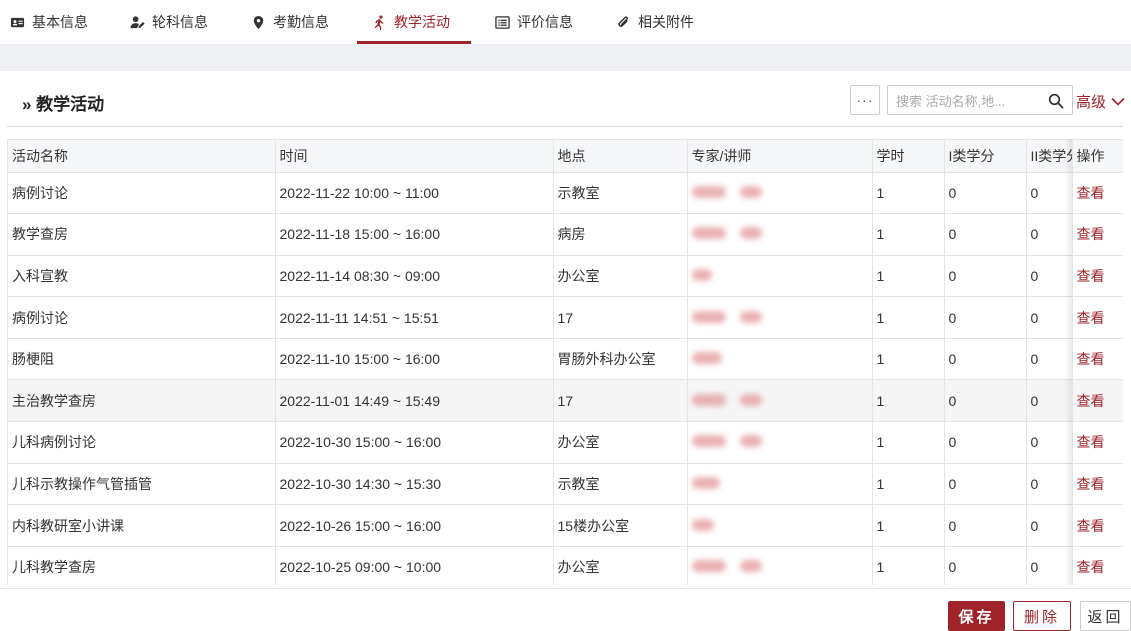 The height and width of the screenshot is (631, 1131). What do you see at coordinates (142, 156) in the screenshot?
I see `header-activity-name: 活动名称` at bounding box center [142, 156].